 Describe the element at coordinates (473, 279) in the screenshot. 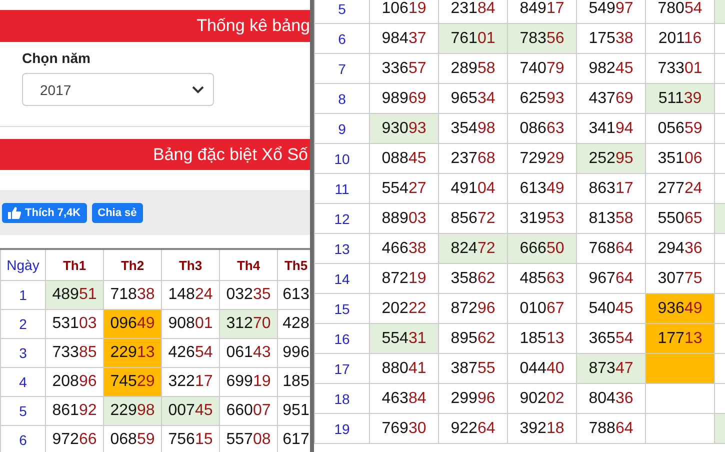

I see `number-cell: 35862` at that location.